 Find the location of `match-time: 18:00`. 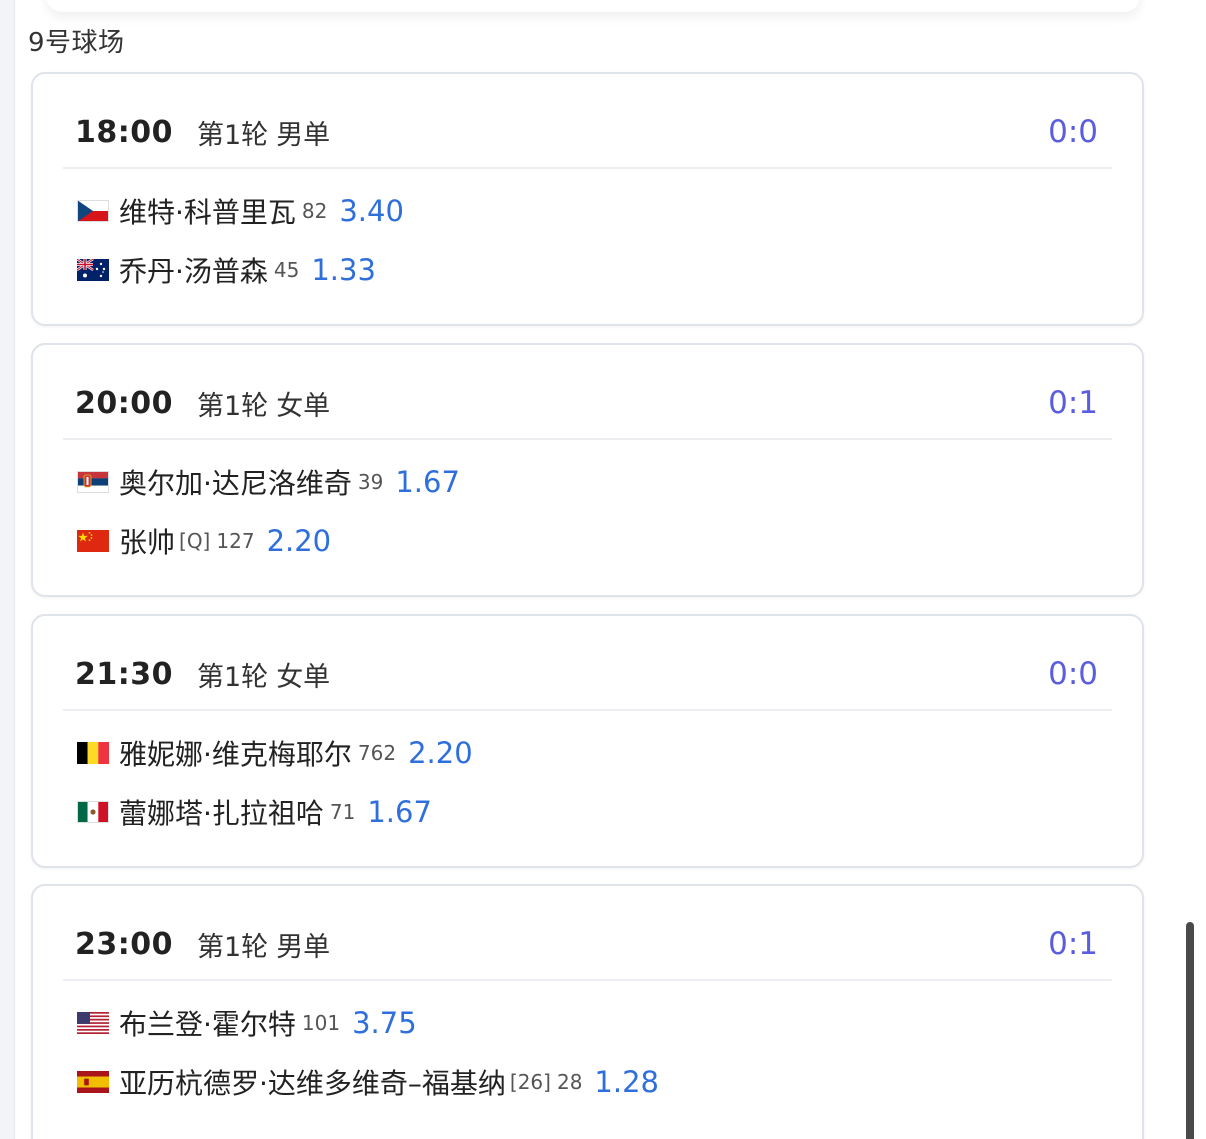

match-time: 18:00 is located at coordinates (124, 132).